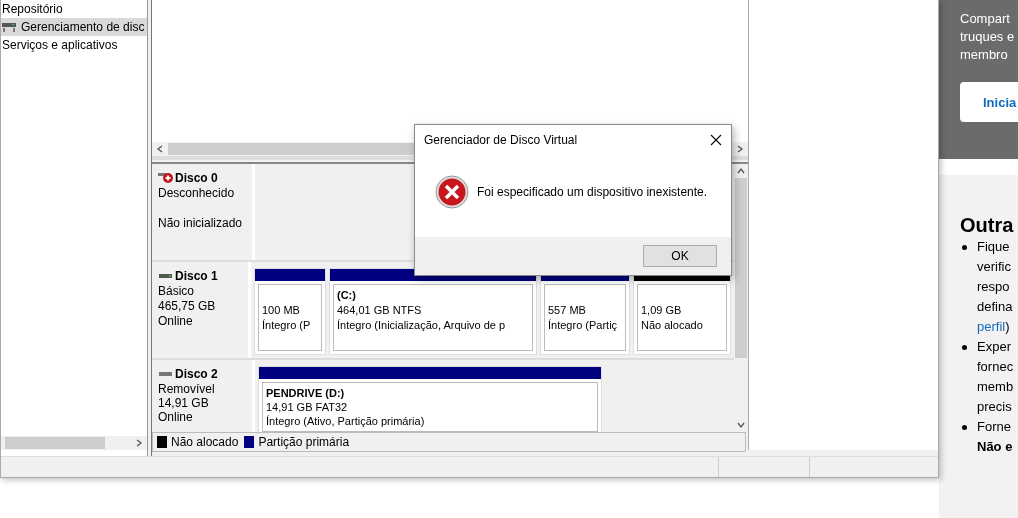  Describe the element at coordinates (985, 19) in the screenshot. I see `banner-text: Compart` at that location.